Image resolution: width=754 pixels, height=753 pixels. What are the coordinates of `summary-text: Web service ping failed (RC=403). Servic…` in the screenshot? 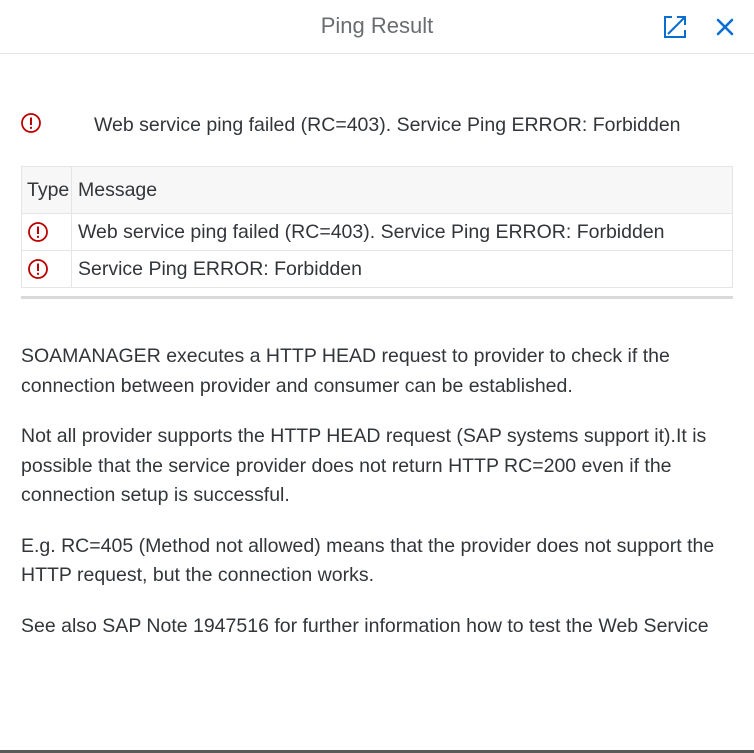 It's located at (387, 125).